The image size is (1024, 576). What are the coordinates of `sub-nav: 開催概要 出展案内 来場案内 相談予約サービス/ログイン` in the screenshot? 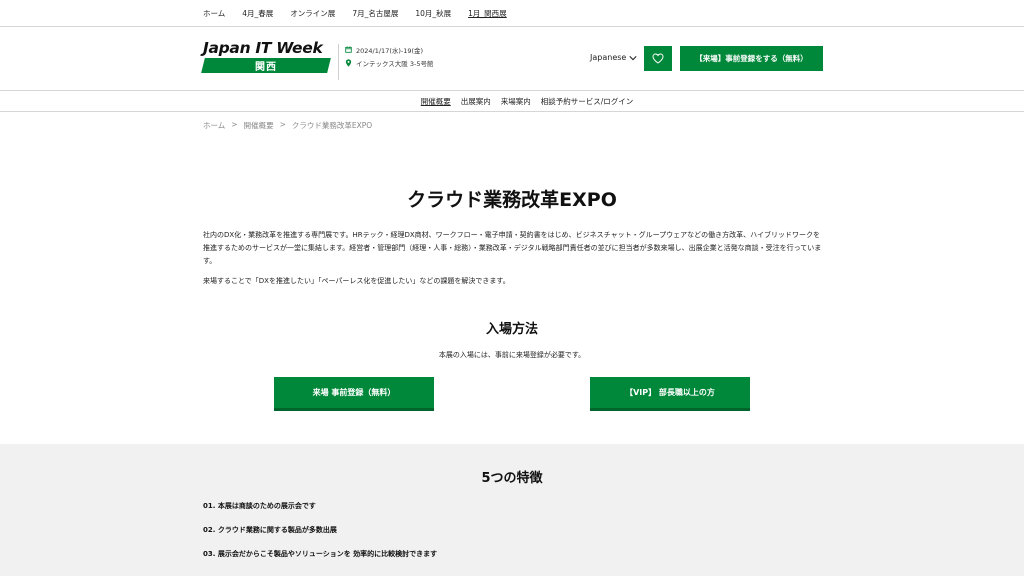 It's located at (512, 101).